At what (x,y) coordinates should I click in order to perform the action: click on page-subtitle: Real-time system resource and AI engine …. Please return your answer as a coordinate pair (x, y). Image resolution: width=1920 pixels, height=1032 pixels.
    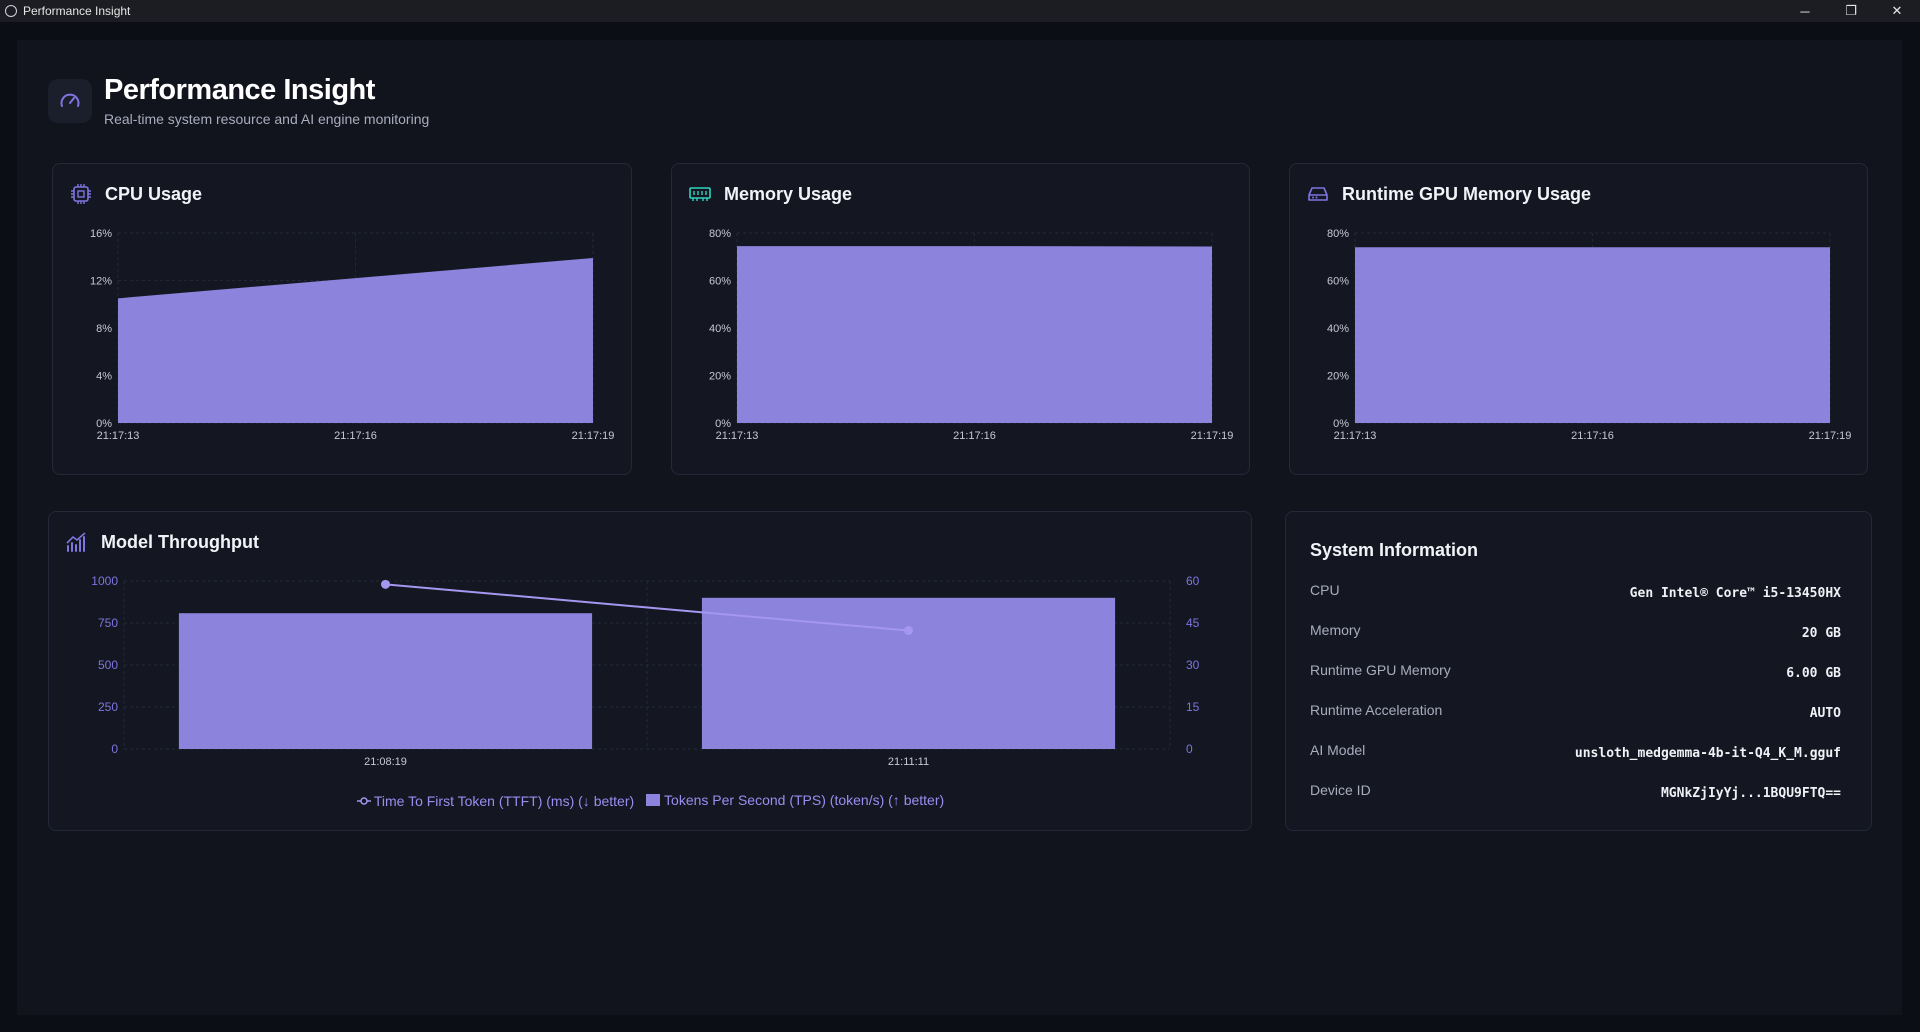
    Looking at the image, I should click on (267, 119).